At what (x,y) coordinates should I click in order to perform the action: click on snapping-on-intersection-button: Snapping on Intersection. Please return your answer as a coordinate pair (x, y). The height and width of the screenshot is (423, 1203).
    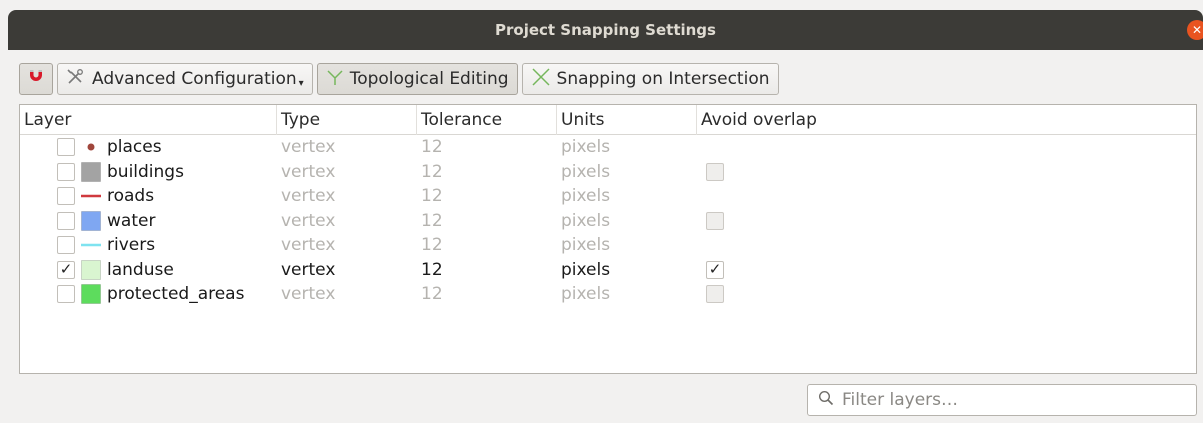
    Looking at the image, I should click on (650, 79).